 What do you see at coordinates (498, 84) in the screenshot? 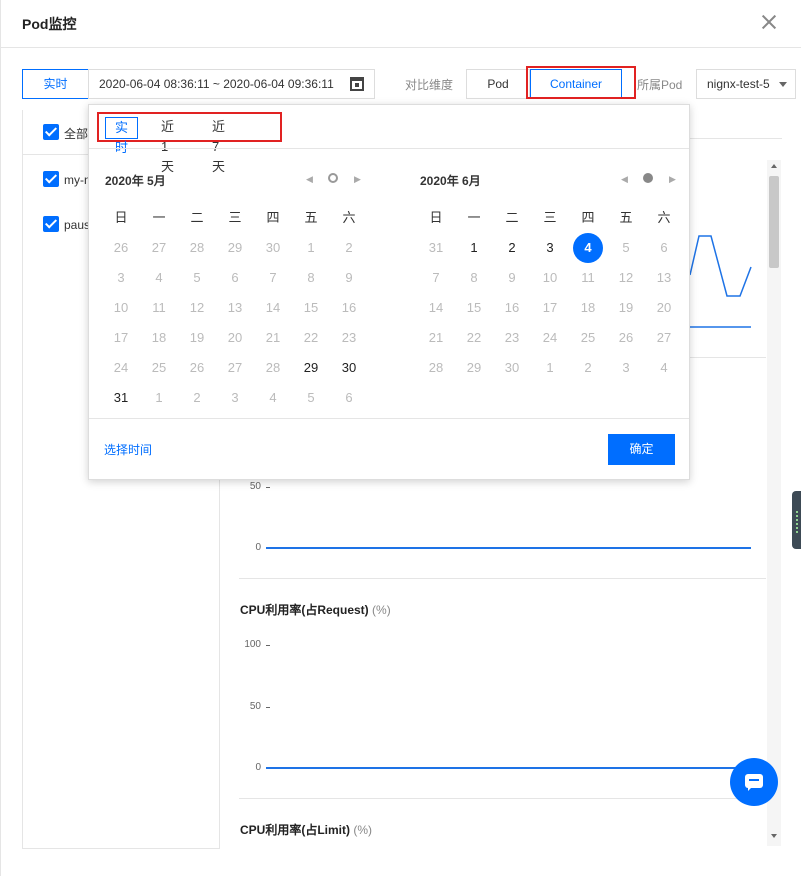
I see `compare-pod-option: Pod` at bounding box center [498, 84].